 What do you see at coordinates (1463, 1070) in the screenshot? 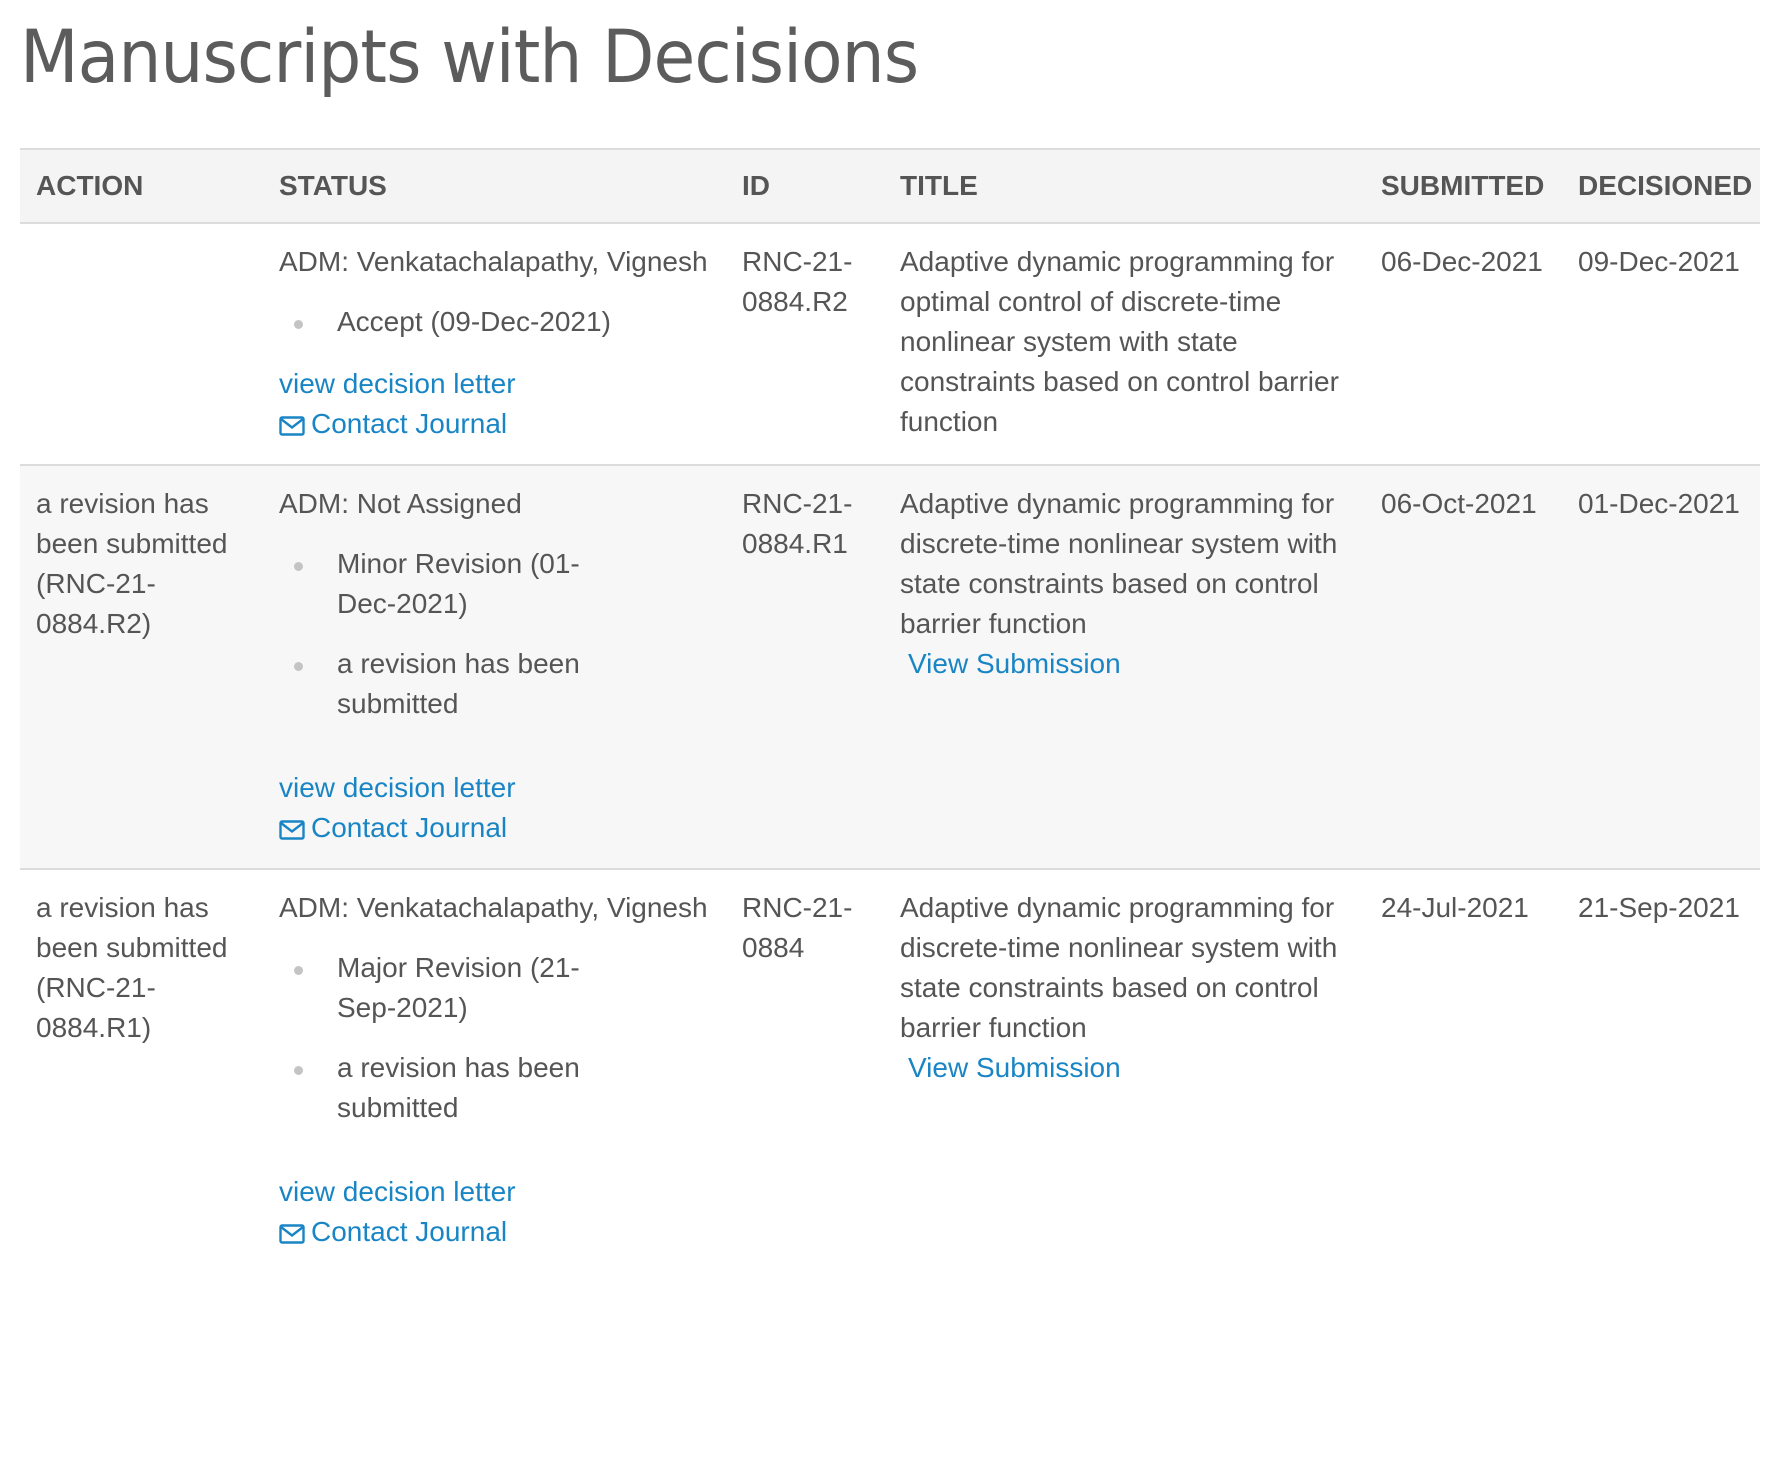
I see `submitted-cell: 24-Jul-2021` at bounding box center [1463, 1070].